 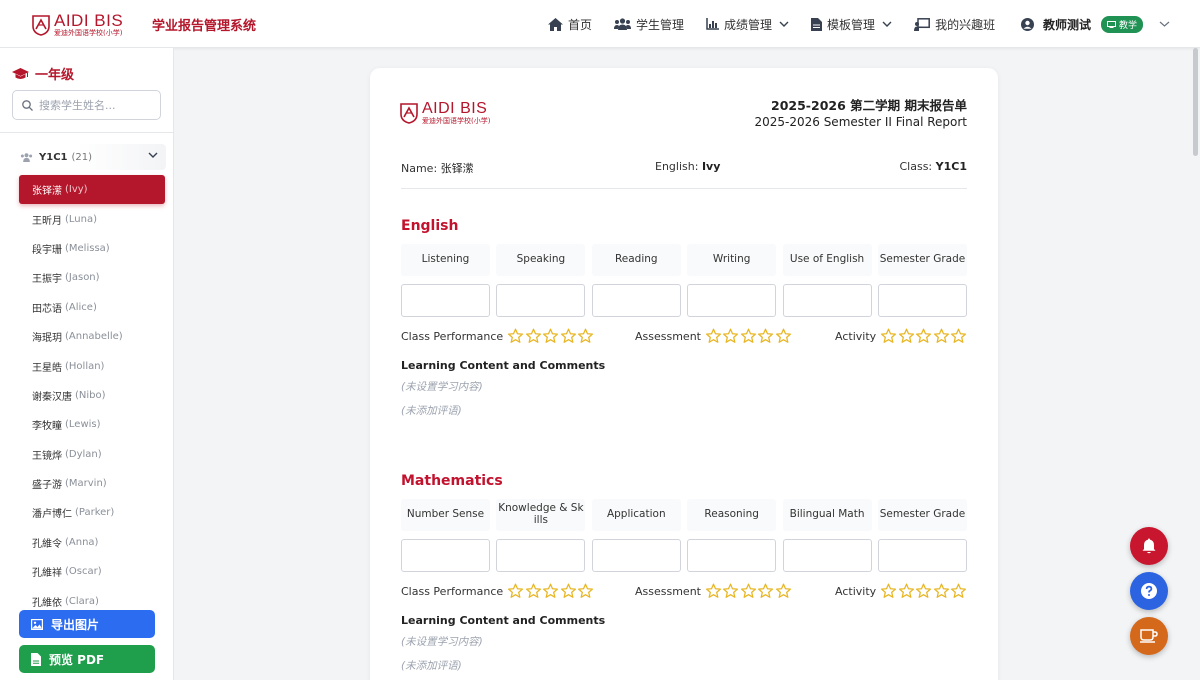 I want to click on student-en-name: (Nibo), so click(x=90, y=395).